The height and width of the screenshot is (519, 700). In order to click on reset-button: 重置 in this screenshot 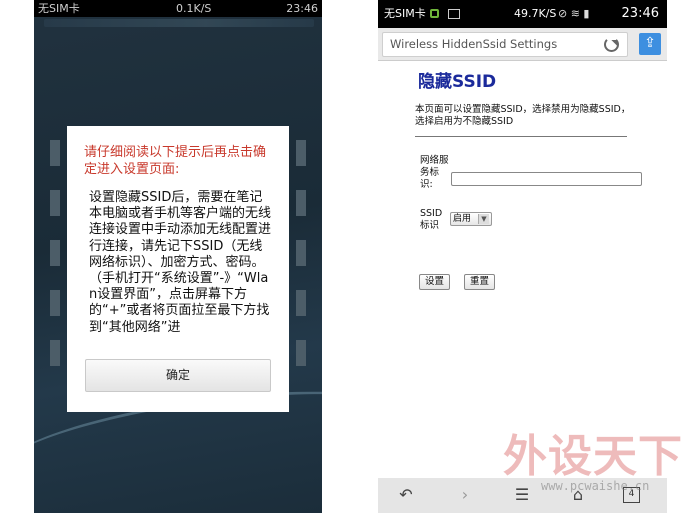, I will do `click(479, 282)`.